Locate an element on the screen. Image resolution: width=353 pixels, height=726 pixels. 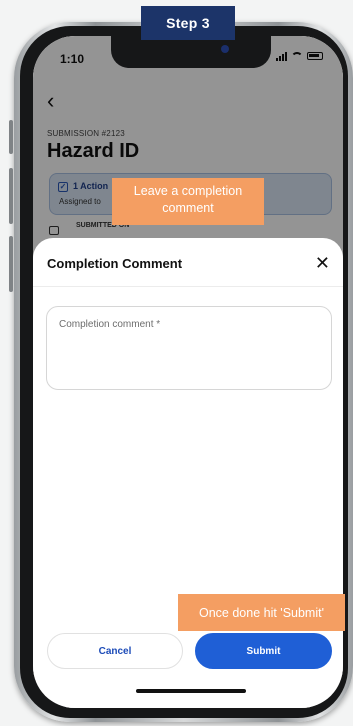
cancel-button: Cancel is located at coordinates (115, 651).